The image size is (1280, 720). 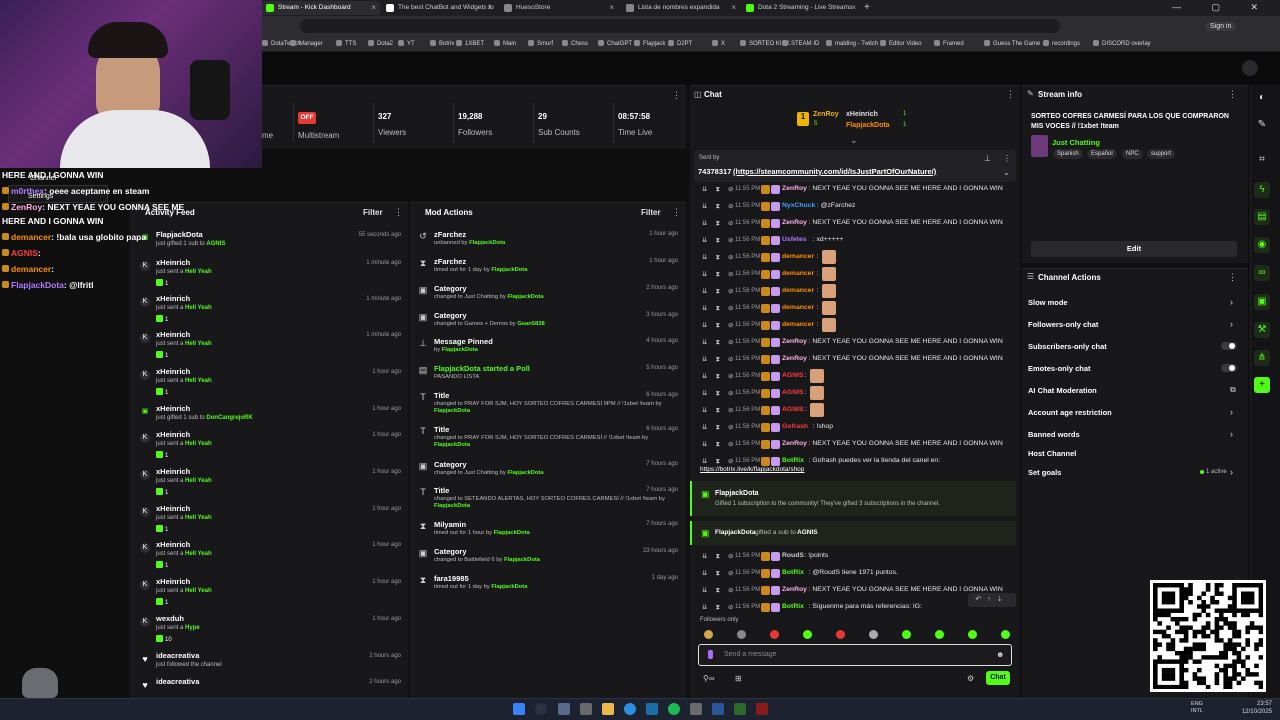 I want to click on tag-chip: Spanish, so click(x=1068, y=154).